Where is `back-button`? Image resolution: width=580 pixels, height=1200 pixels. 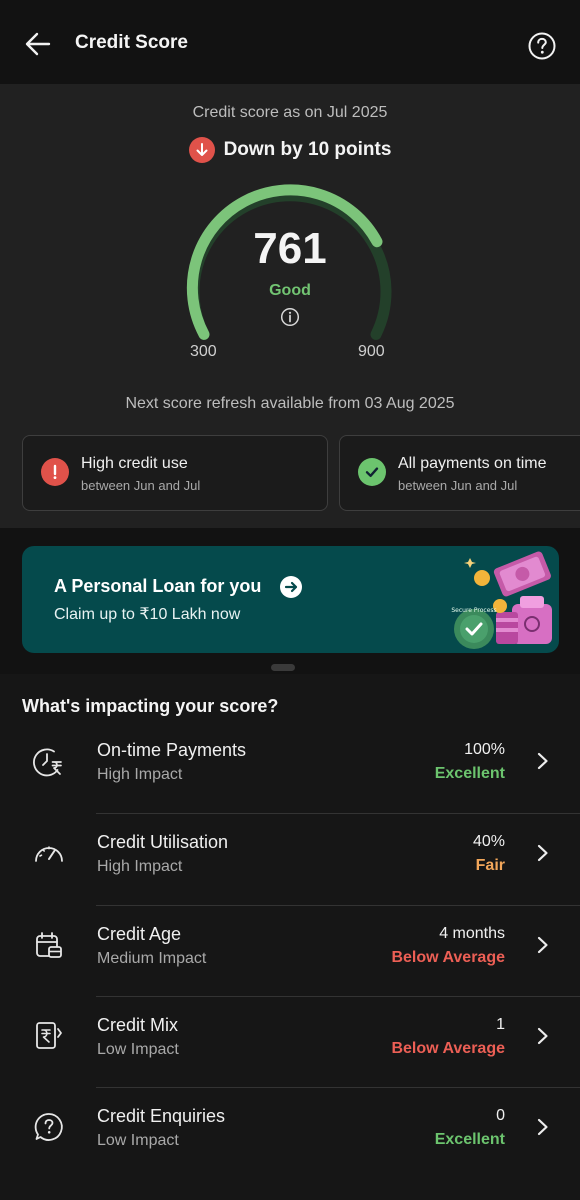
back-button is located at coordinates (38, 44).